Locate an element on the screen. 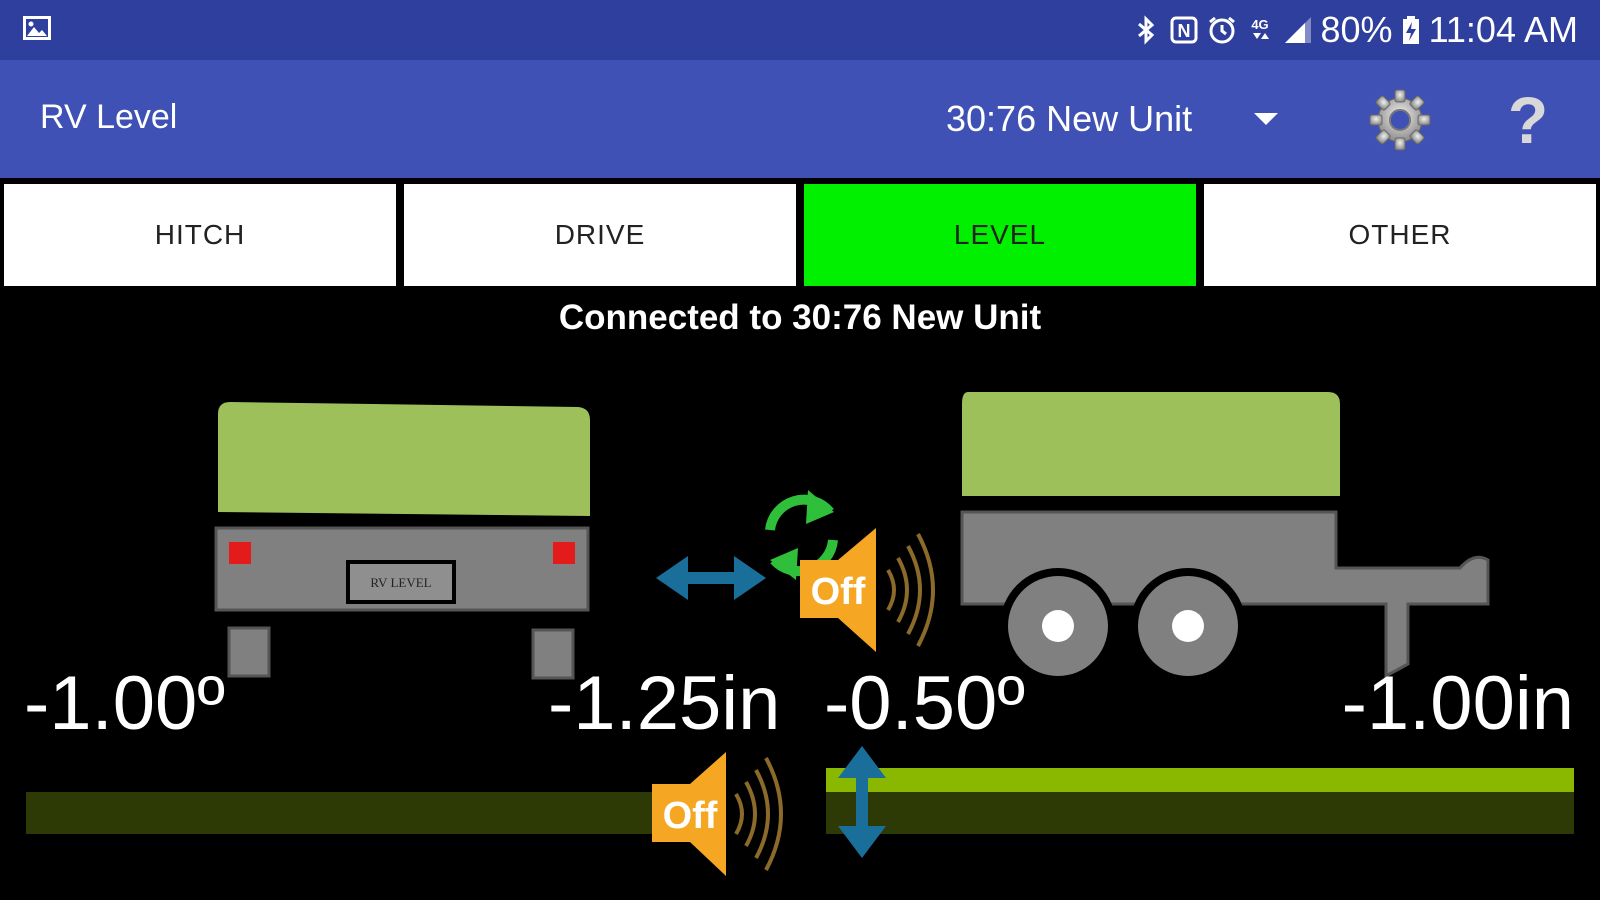  side-level-indicator is located at coordinates (1200, 780).